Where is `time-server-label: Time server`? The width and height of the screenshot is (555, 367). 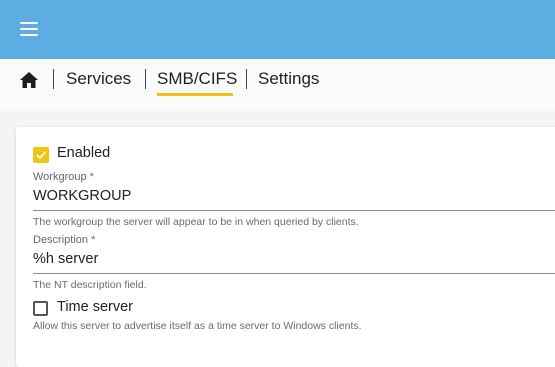
time-server-label: Time server is located at coordinates (95, 307).